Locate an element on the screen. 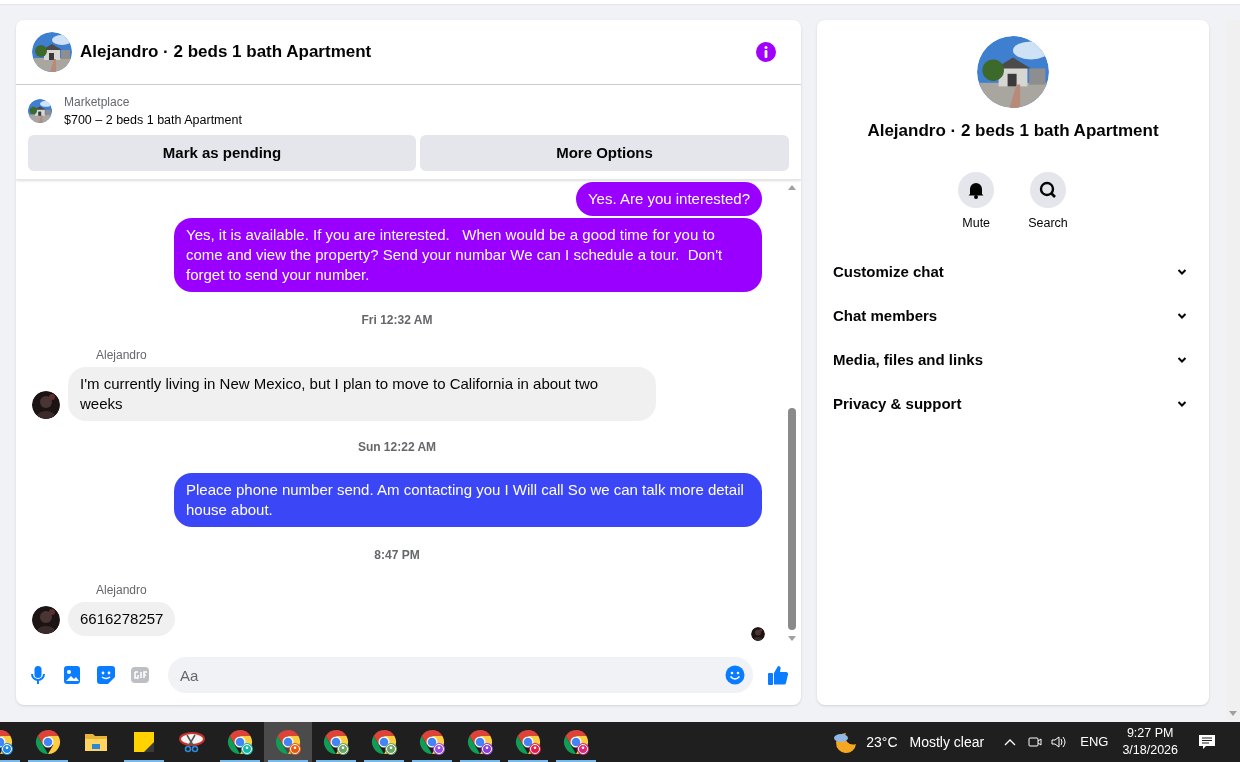 The image size is (1240, 762). section-row: Privacy & support is located at coordinates (1013, 404).